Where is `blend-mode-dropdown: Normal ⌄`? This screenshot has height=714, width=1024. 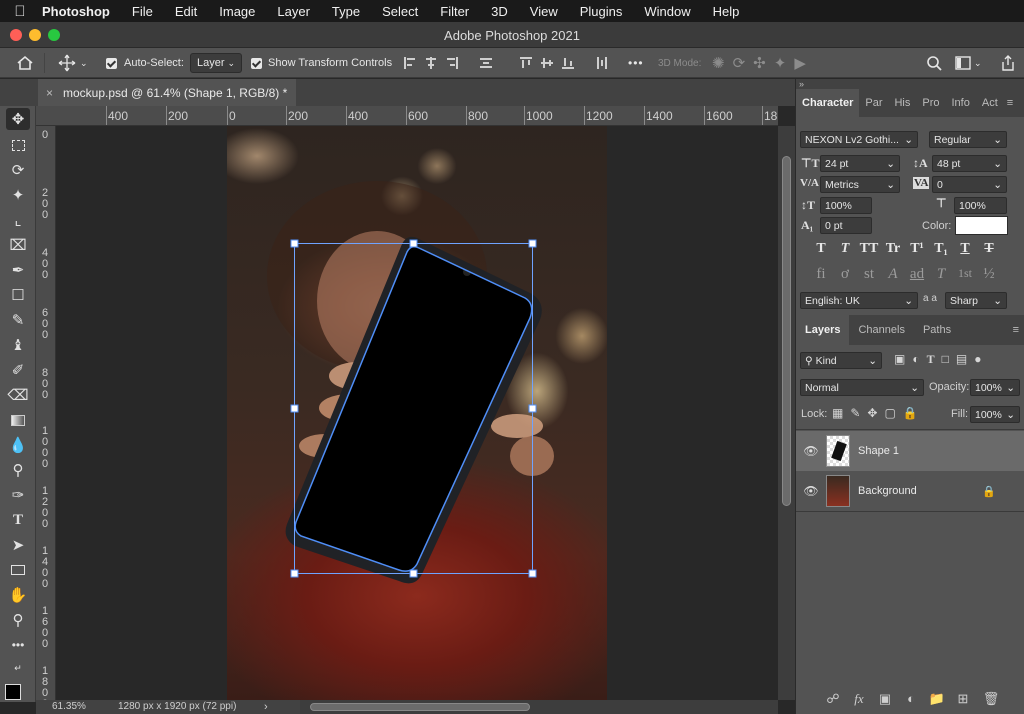 blend-mode-dropdown: Normal ⌄ is located at coordinates (862, 387).